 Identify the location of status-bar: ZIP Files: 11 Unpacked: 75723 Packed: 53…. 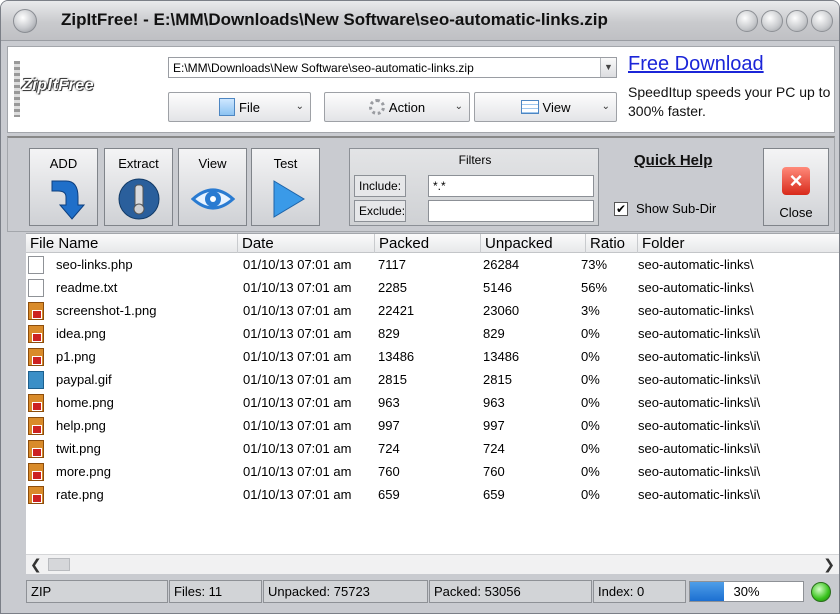
(432, 592).